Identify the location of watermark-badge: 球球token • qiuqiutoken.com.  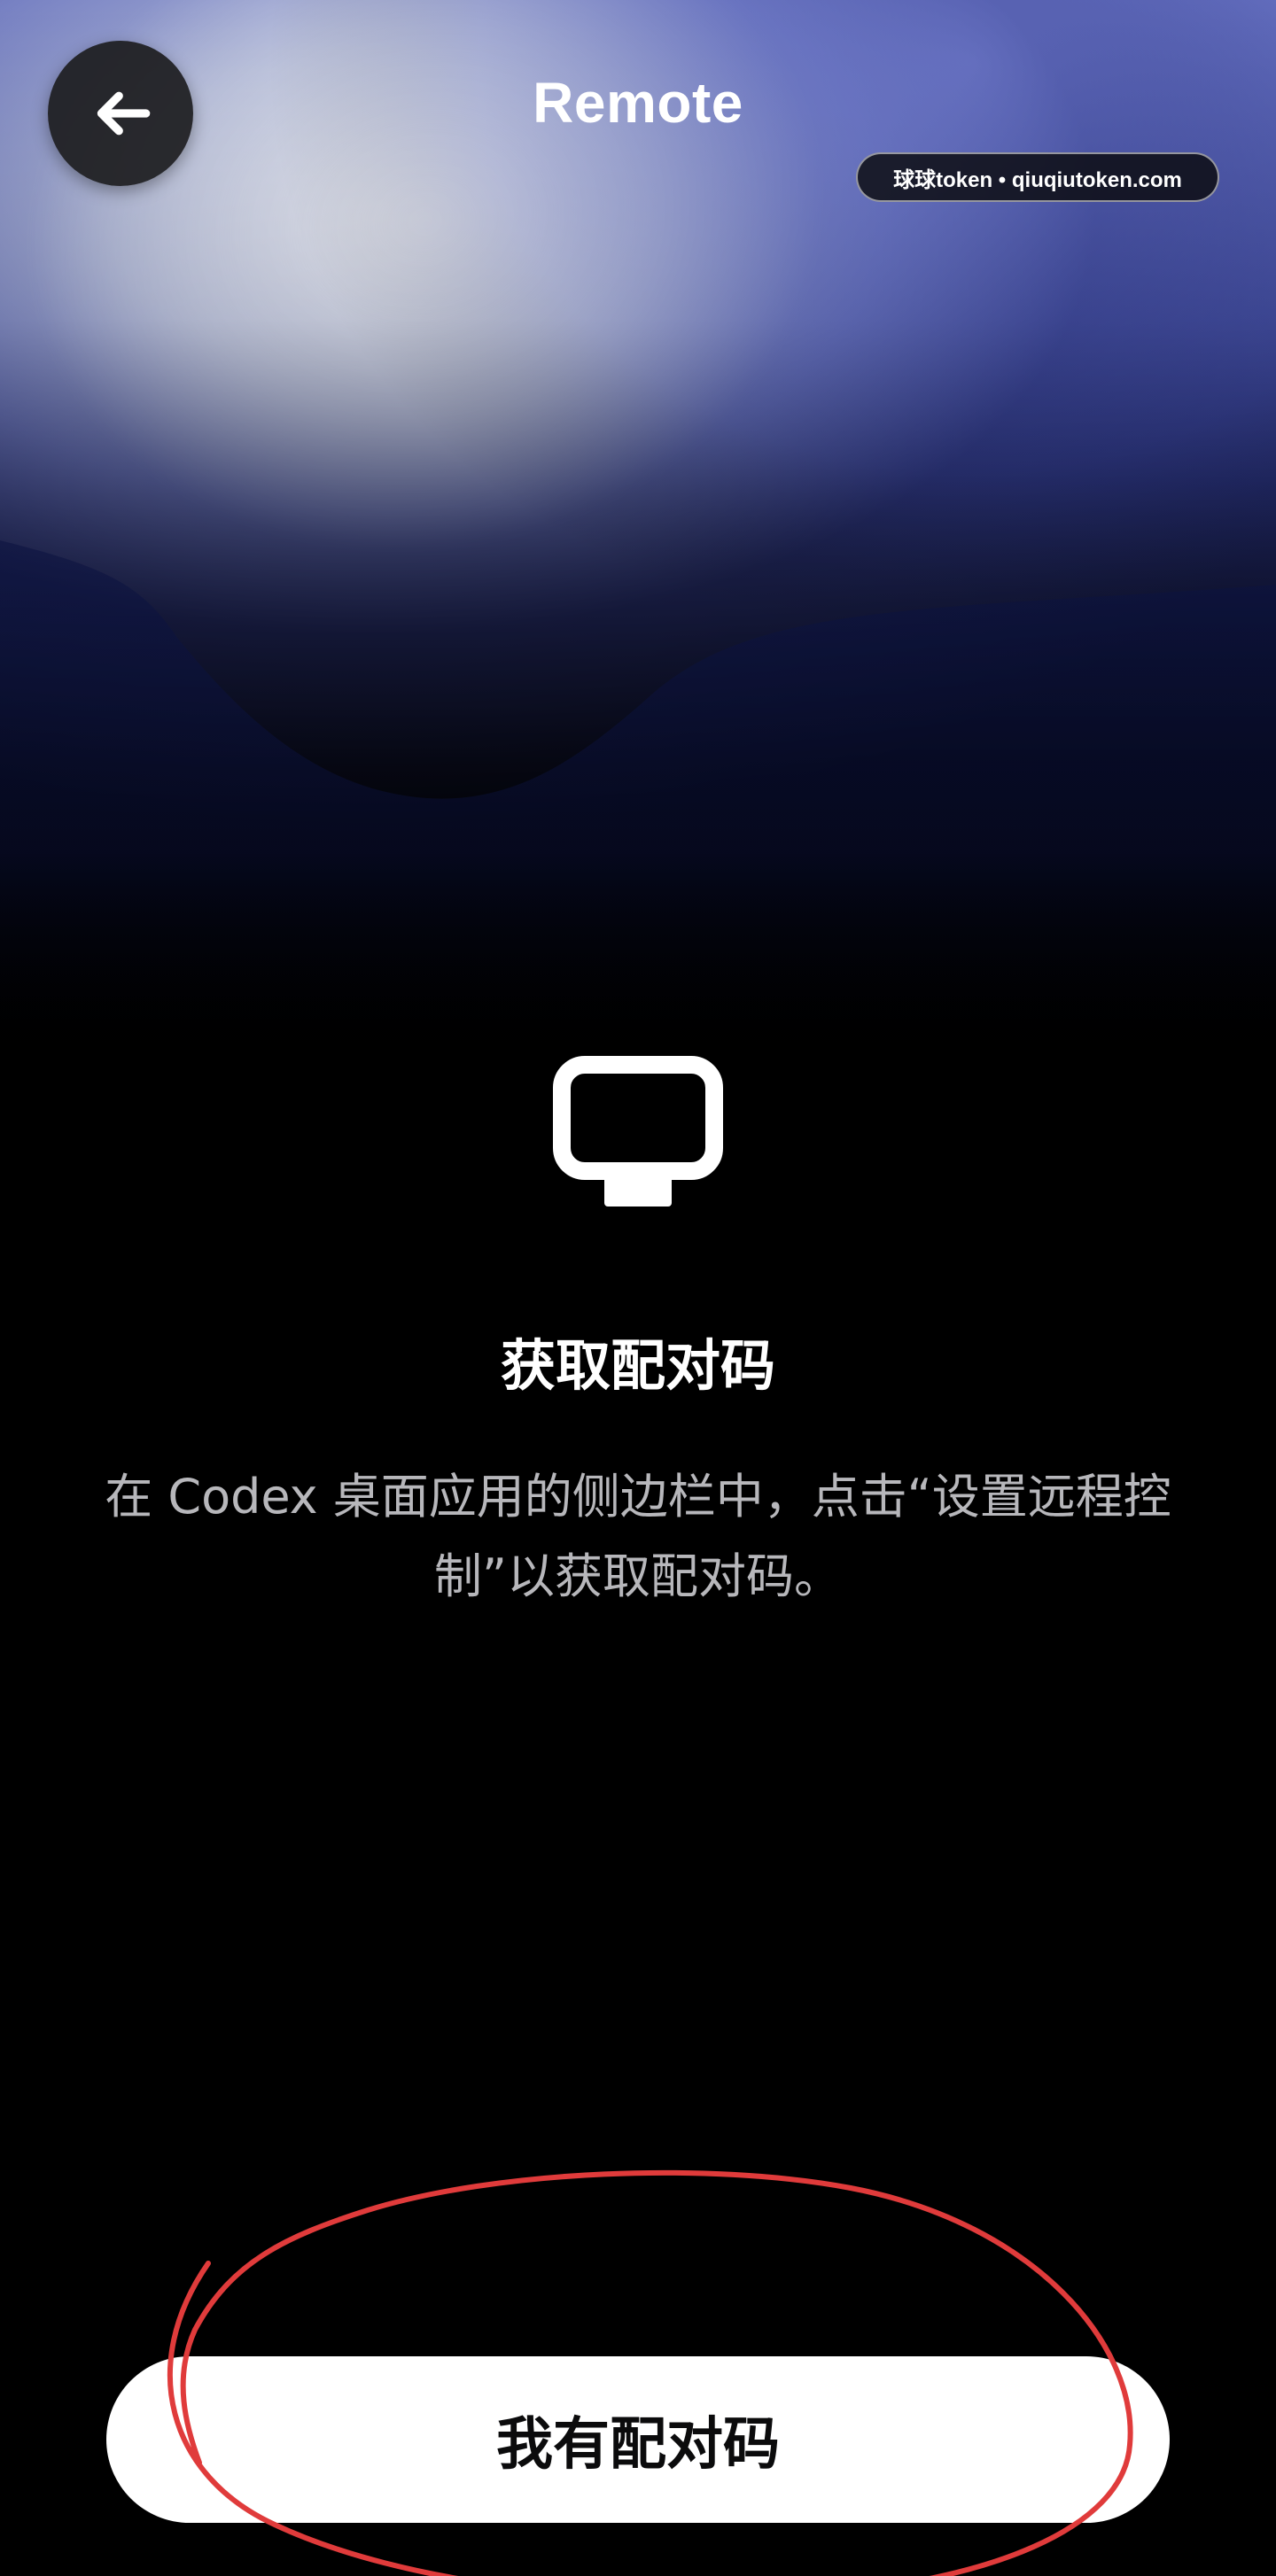
(1037, 177).